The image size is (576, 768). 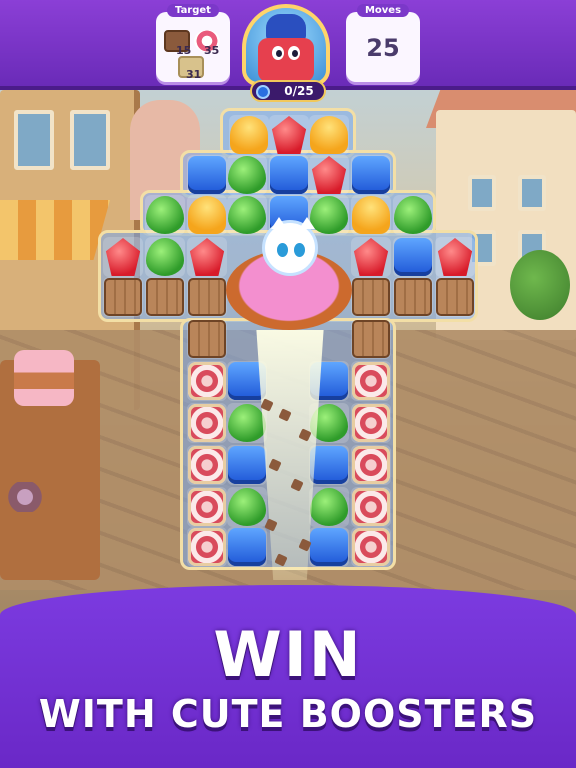 I want to click on cake, so click(x=44, y=378).